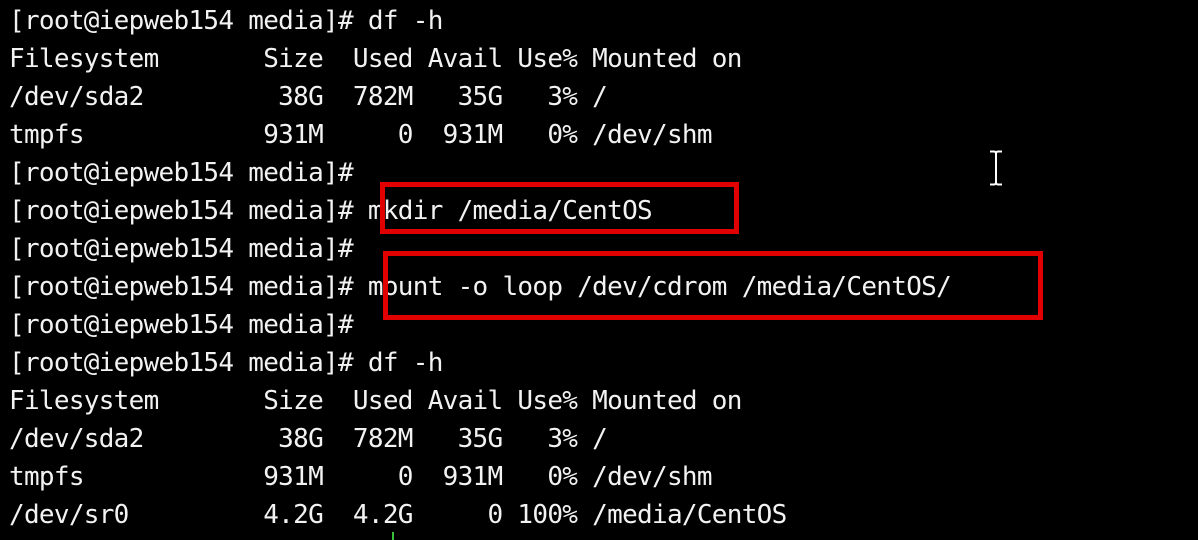 The height and width of the screenshot is (540, 1198). I want to click on terminal-line-10: [root@iepweb154 media]# df -h, so click(226, 363).